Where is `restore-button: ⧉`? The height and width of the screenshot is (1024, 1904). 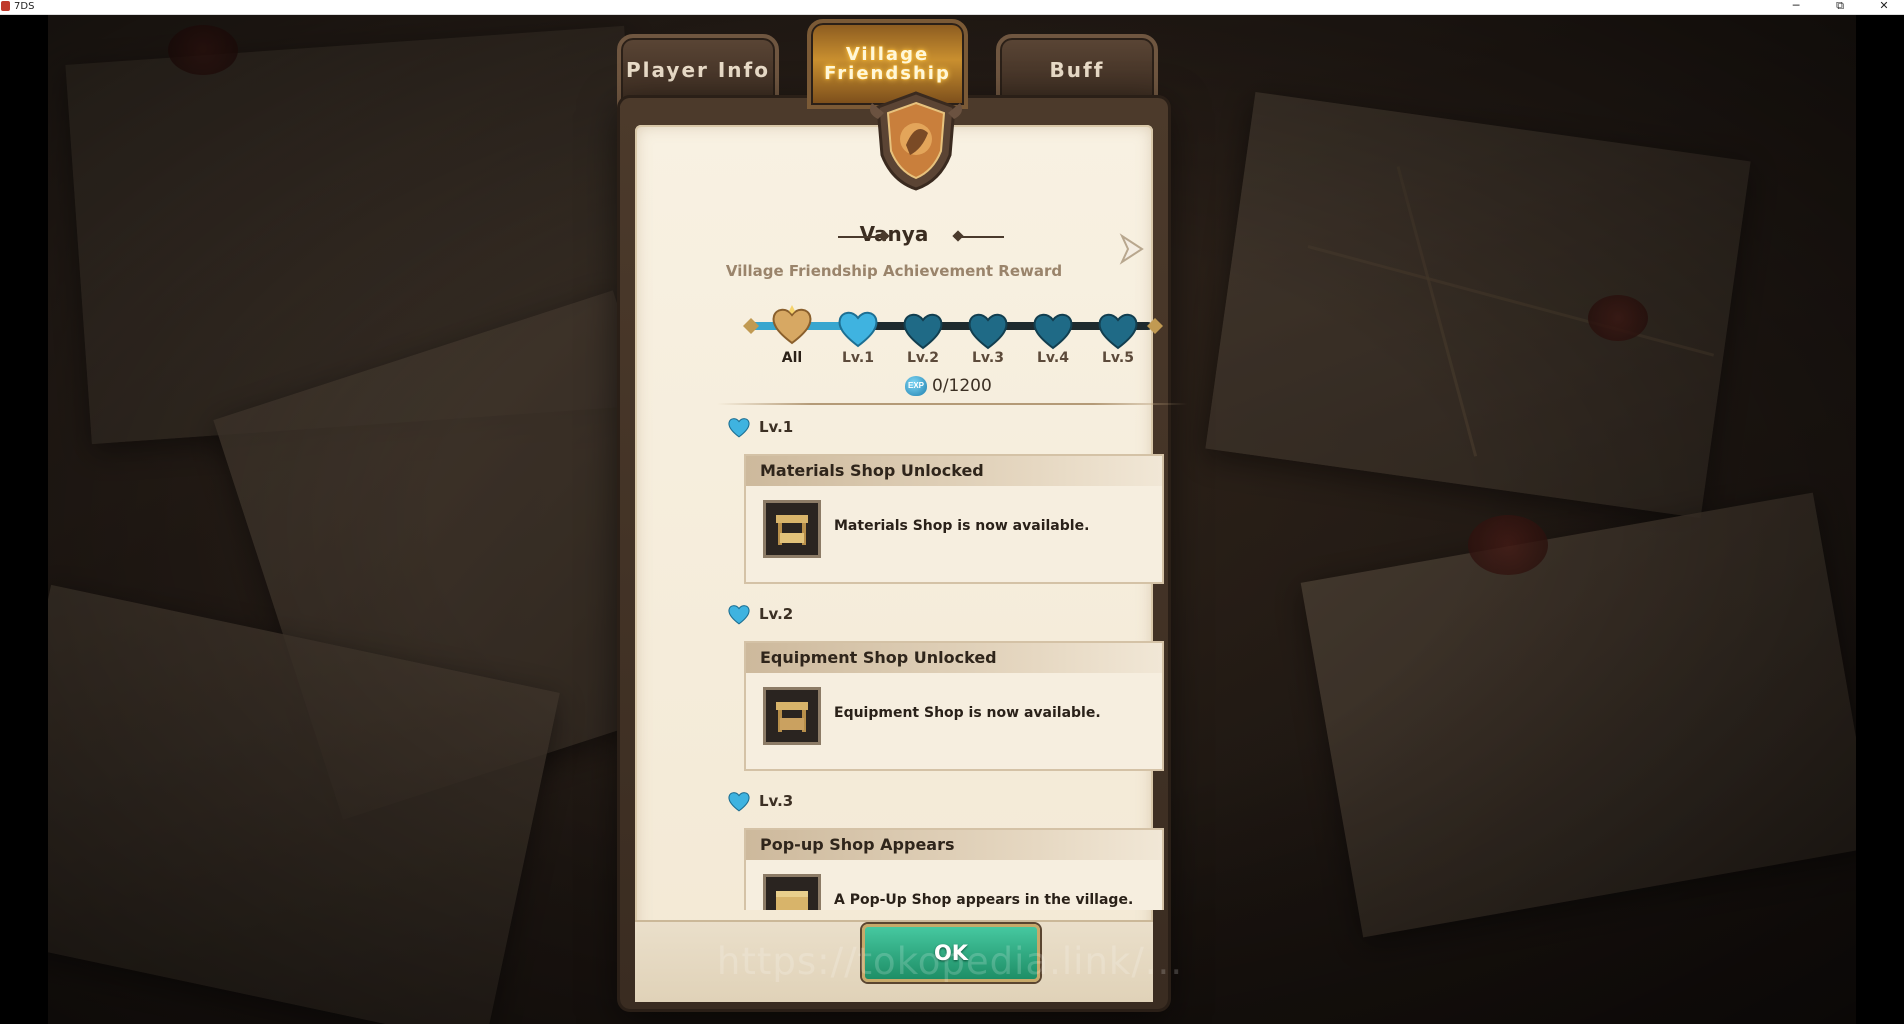 restore-button: ⧉ is located at coordinates (1840, 6).